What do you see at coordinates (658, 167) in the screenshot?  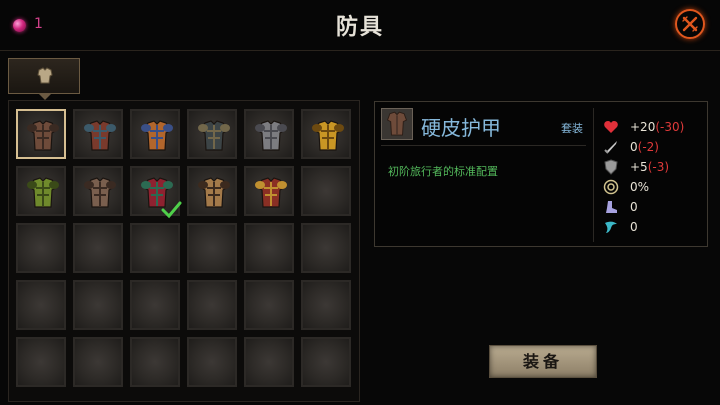 I see `stat-defense-delta: (-3)` at bounding box center [658, 167].